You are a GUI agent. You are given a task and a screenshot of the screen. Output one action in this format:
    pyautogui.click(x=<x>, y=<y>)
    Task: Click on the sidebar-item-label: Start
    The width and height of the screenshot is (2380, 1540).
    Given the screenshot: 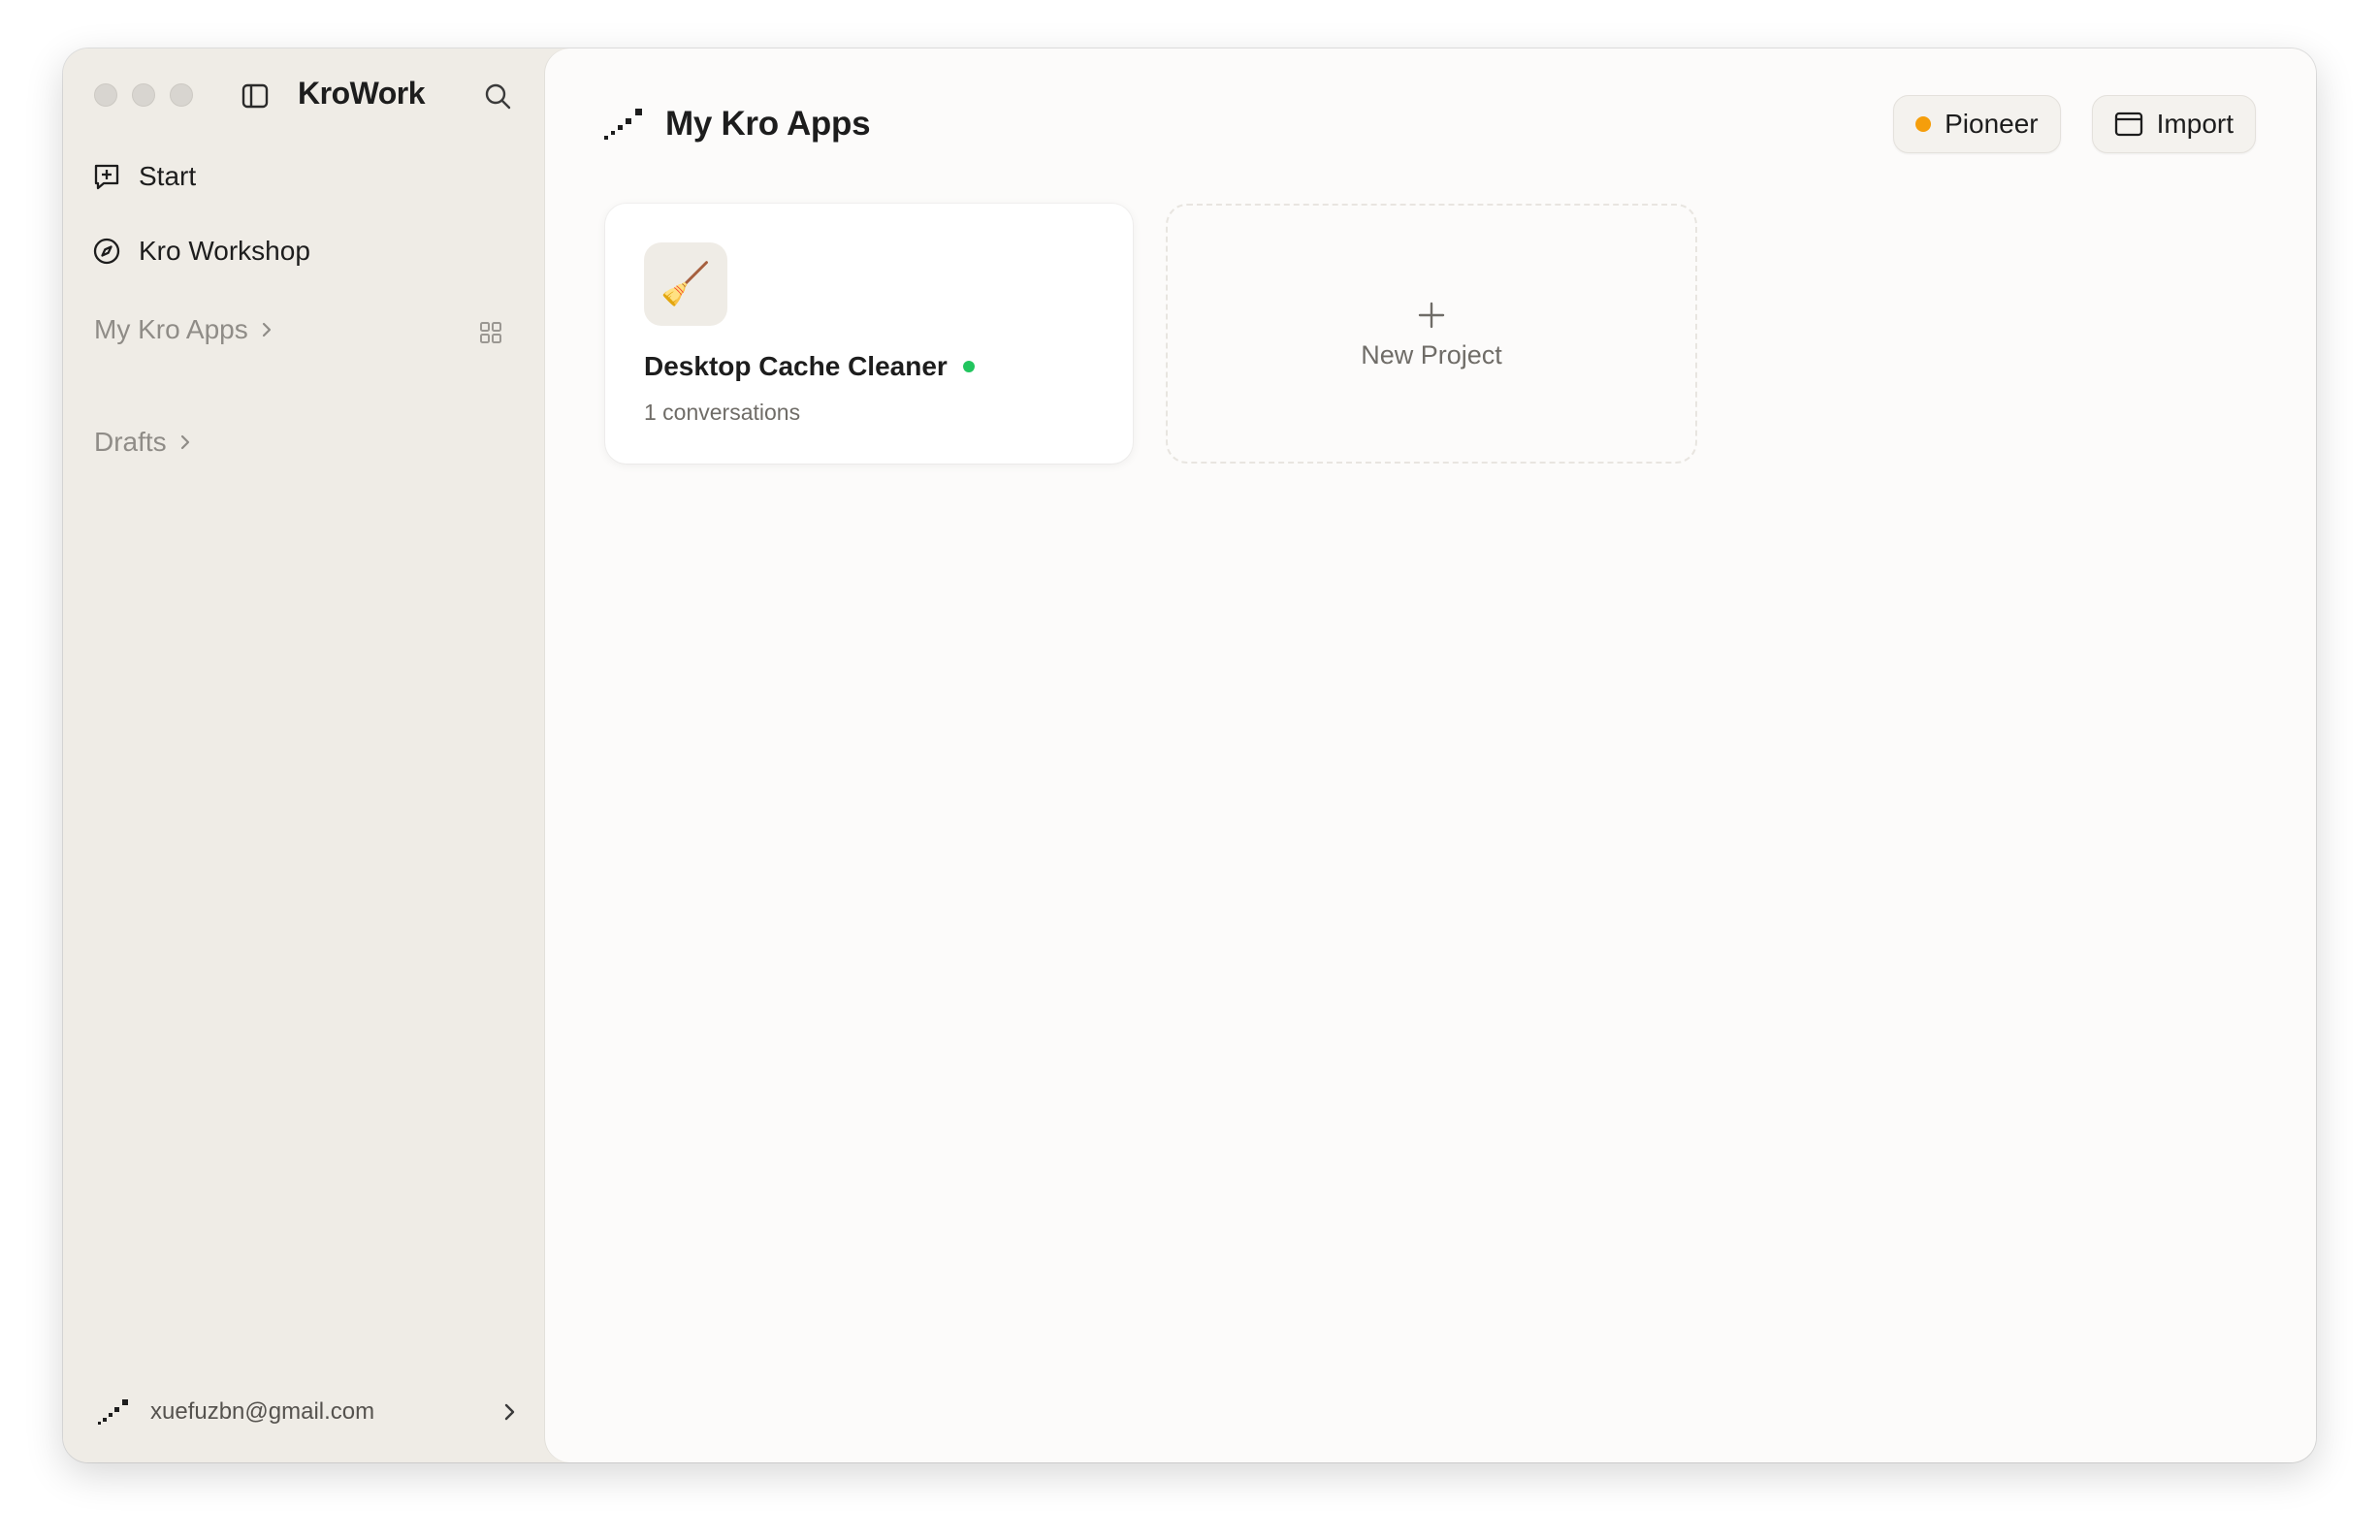 What is the action you would take?
    pyautogui.click(x=168, y=176)
    